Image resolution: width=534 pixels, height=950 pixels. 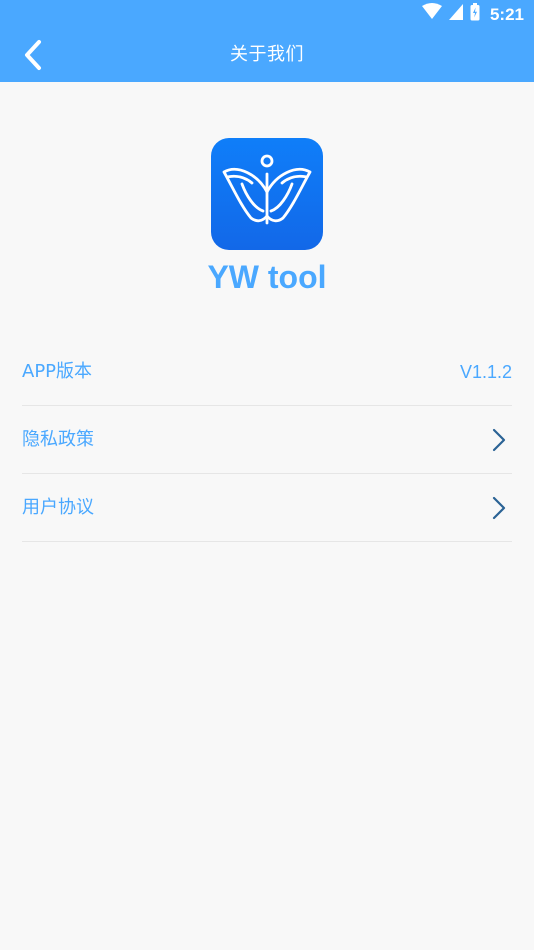 I want to click on privacy-policy-row: 隐私政策, so click(x=267, y=440).